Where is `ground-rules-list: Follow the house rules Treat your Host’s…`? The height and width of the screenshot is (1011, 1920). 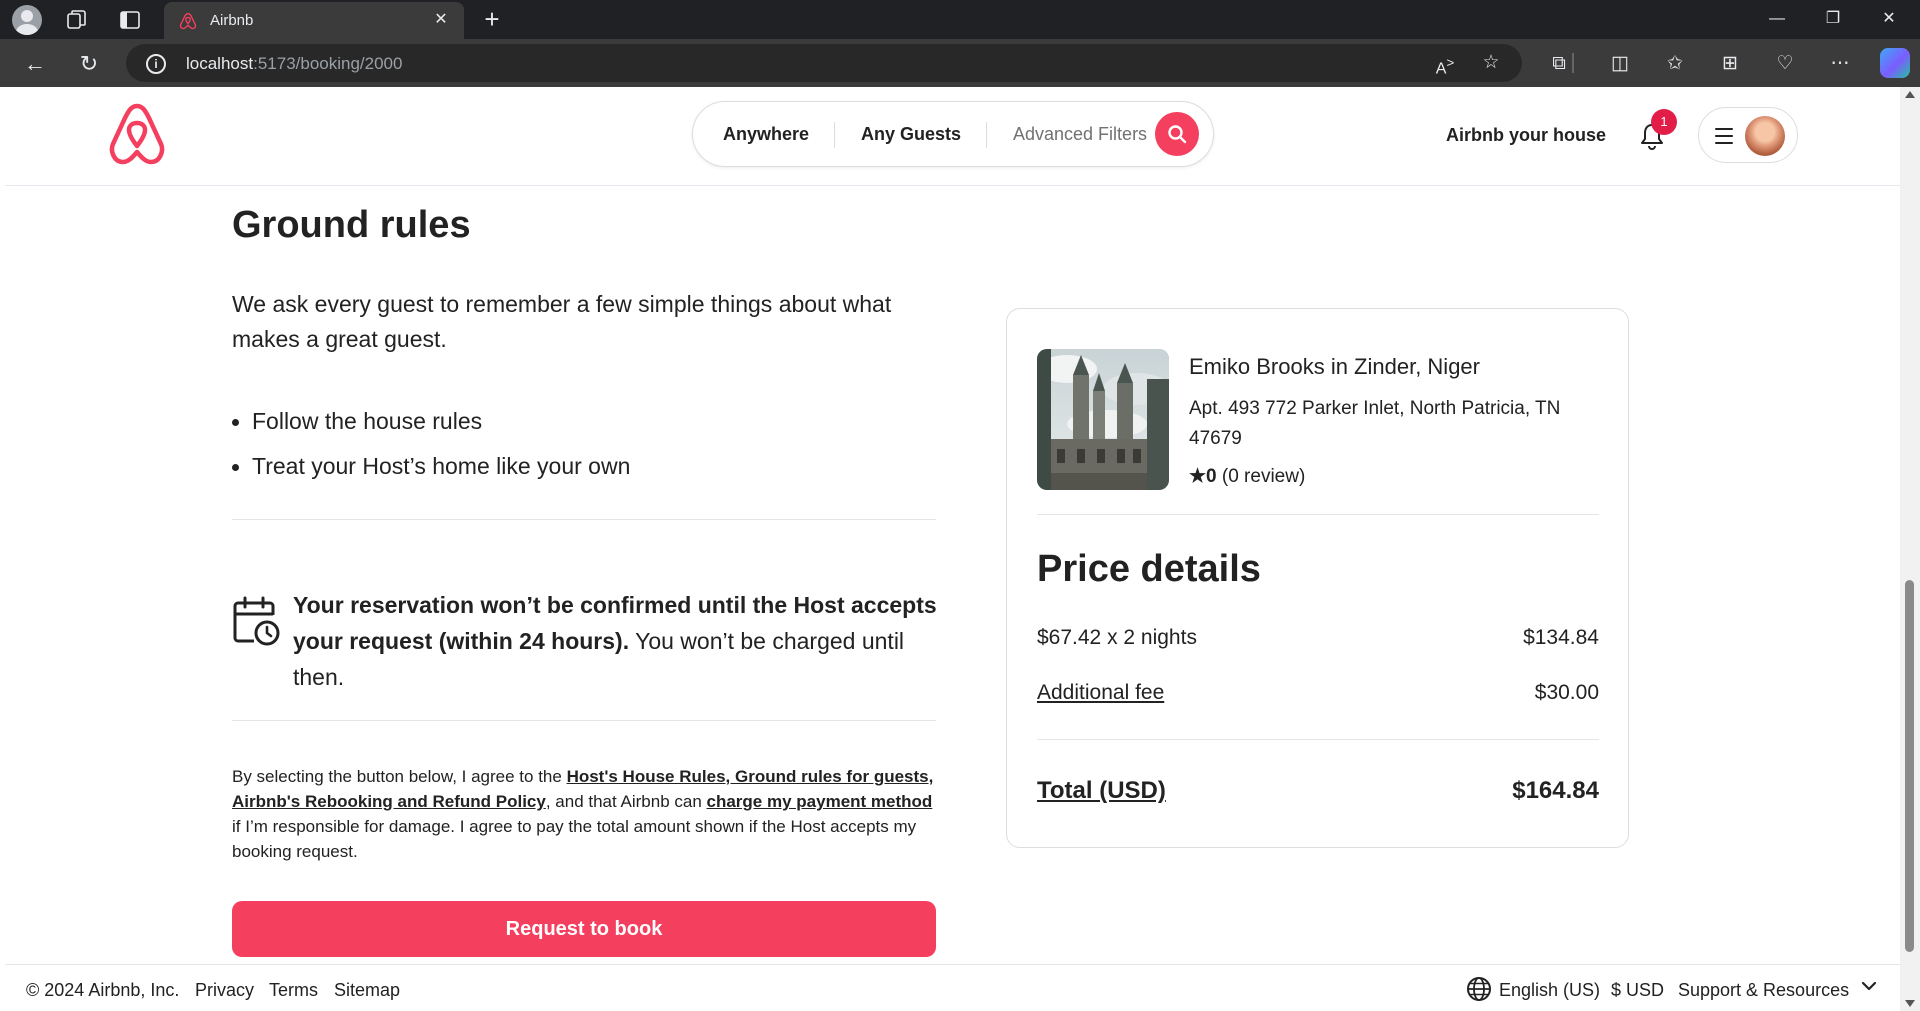 ground-rules-list: Follow the house rules Treat your Host’s… is located at coordinates (431, 444).